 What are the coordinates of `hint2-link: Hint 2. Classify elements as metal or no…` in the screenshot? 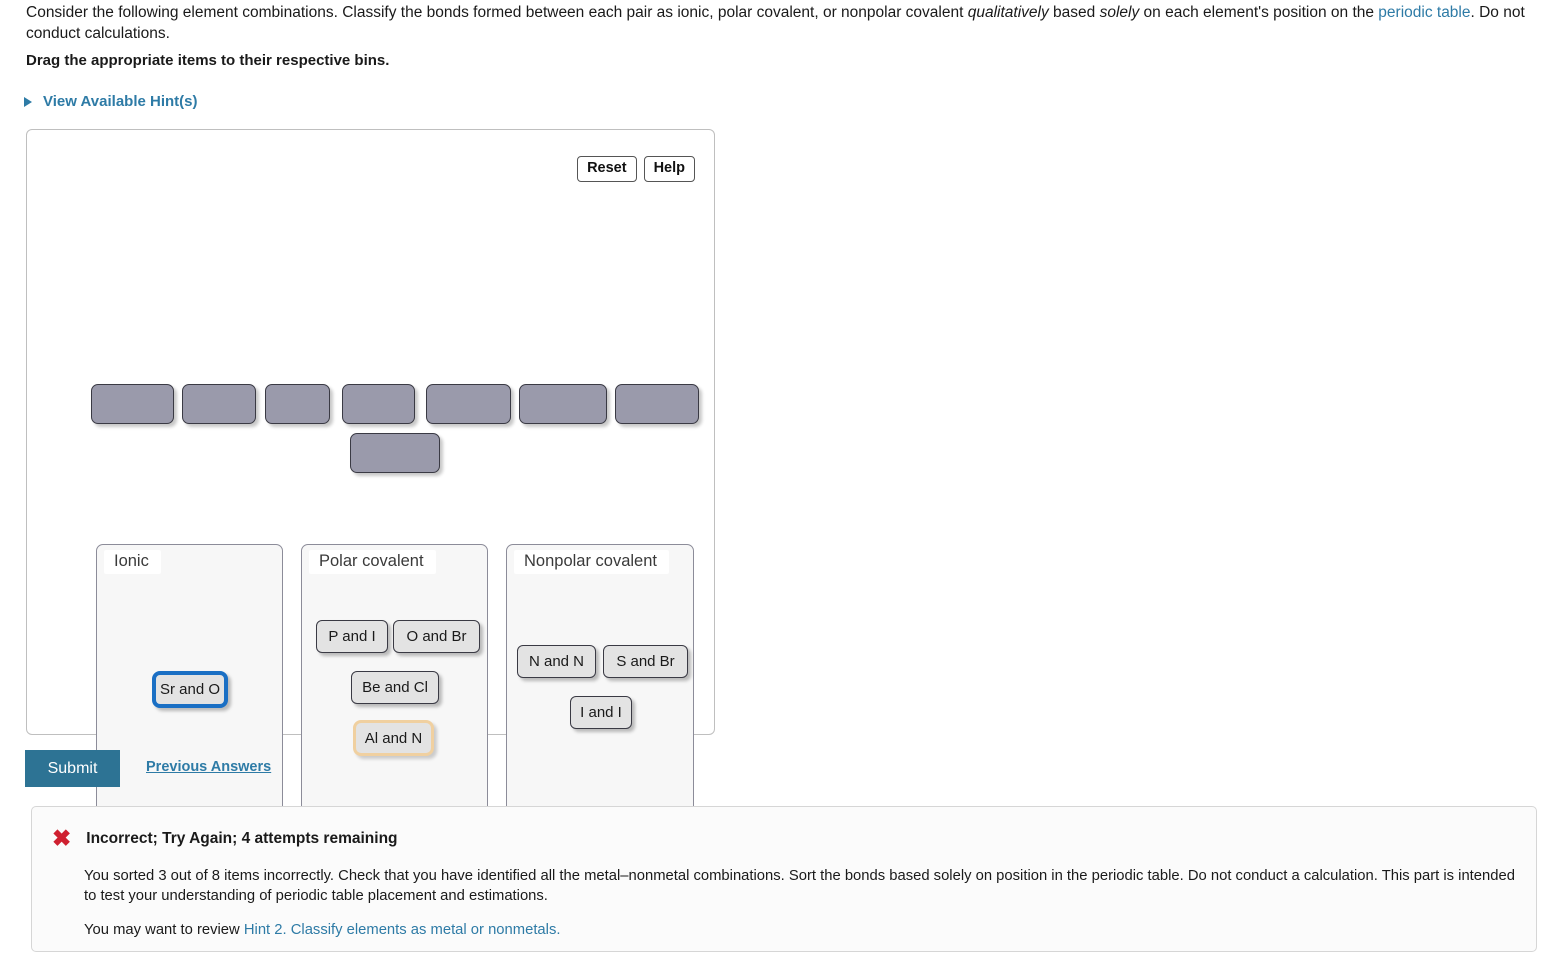 It's located at (402, 930).